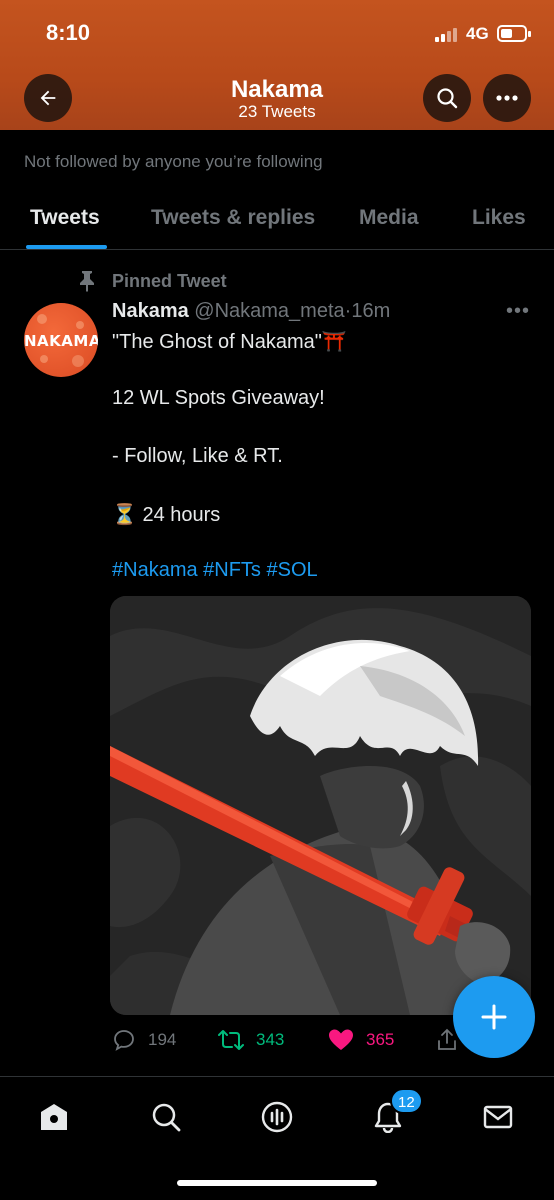 This screenshot has width=554, height=1200. What do you see at coordinates (169, 280) in the screenshot?
I see `pinned-tweet-label: Pinned Tweet` at bounding box center [169, 280].